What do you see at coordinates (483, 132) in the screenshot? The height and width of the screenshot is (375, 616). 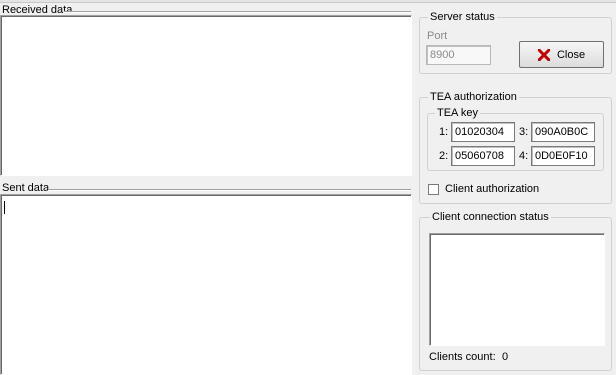 I see `tea-key-1-field: 01020304` at bounding box center [483, 132].